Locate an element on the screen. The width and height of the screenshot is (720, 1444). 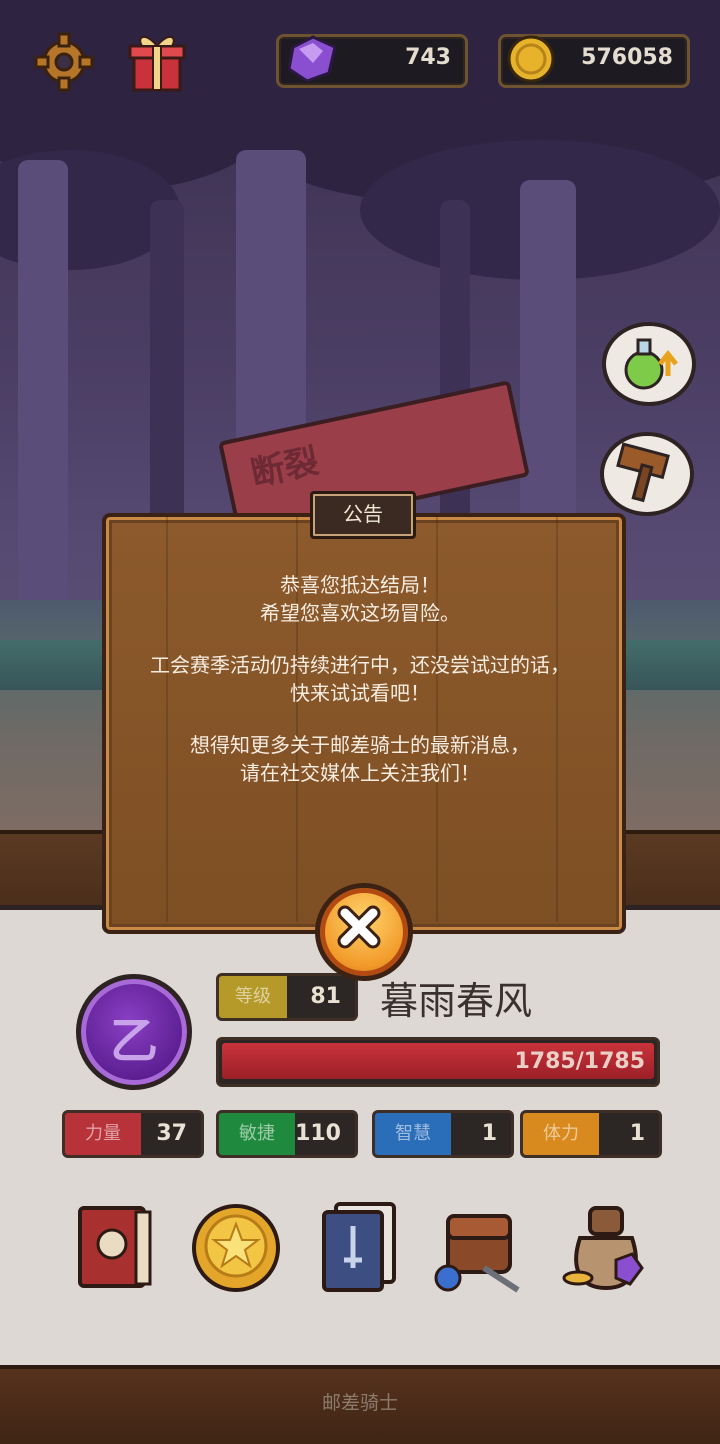
stat-stamina: 体力 1 is located at coordinates (591, 1134).